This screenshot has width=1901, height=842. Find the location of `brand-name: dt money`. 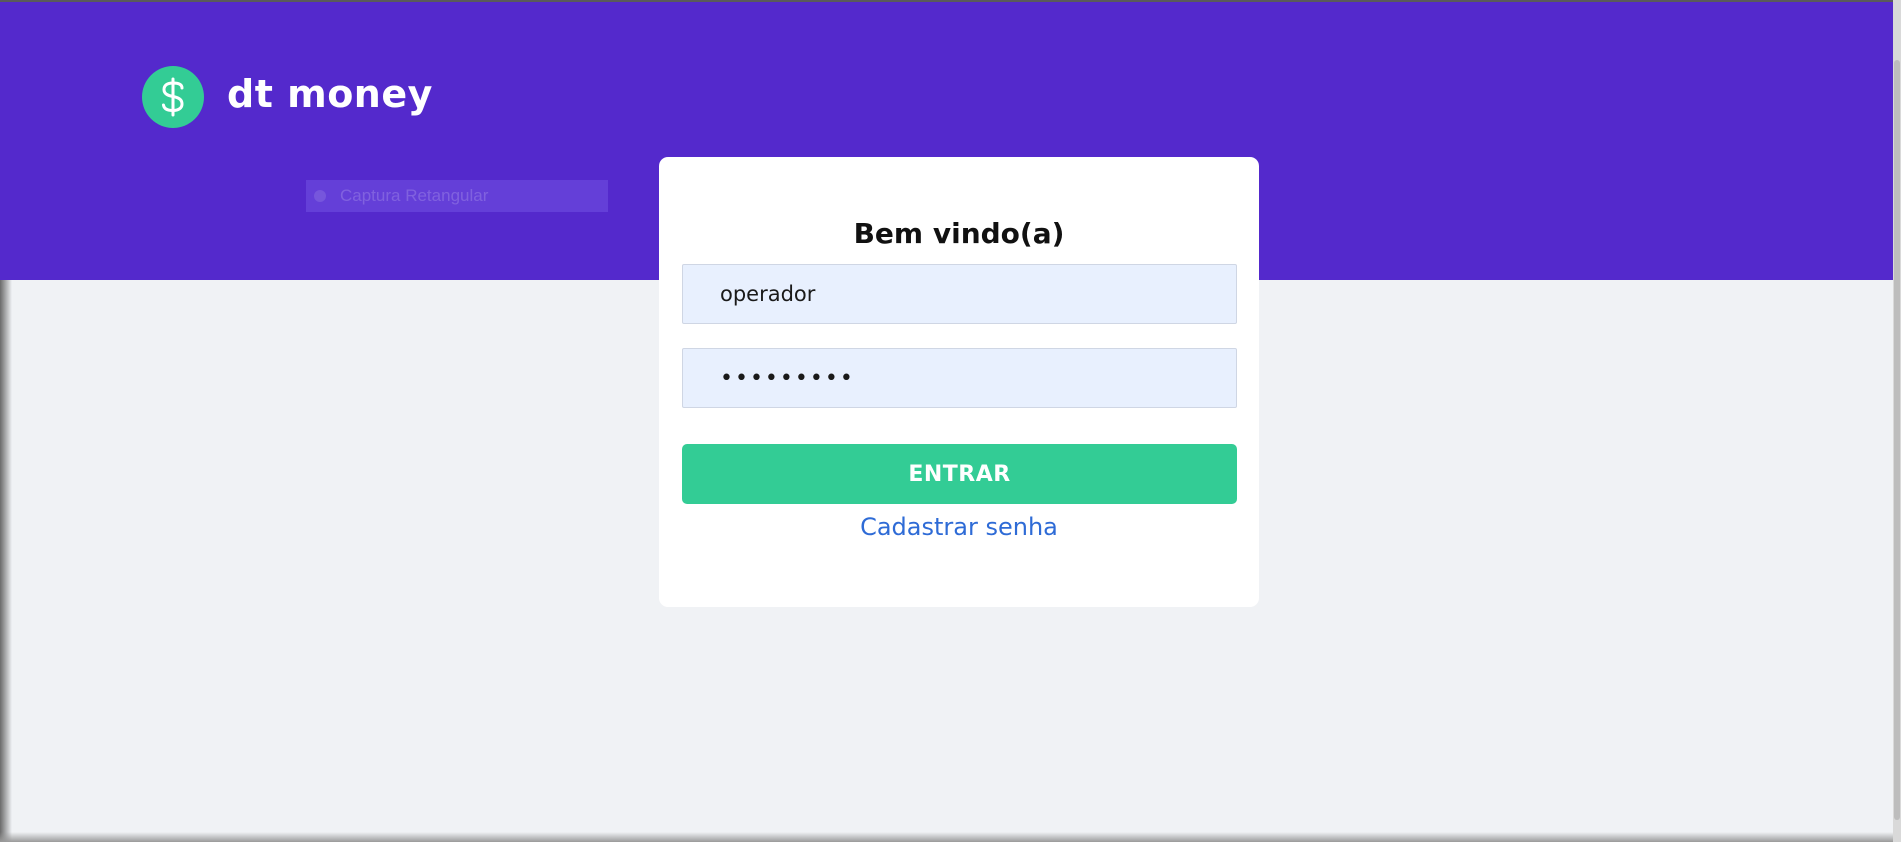

brand-name: dt money is located at coordinates (330, 94).